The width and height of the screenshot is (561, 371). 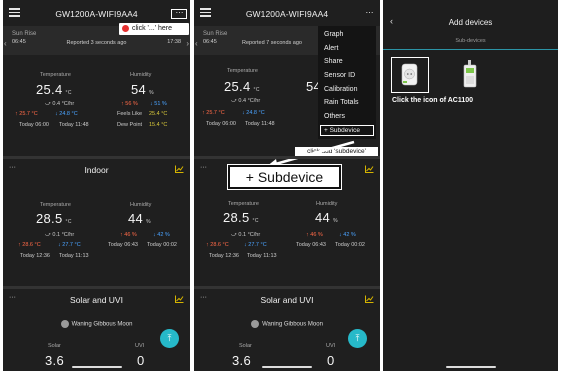 What do you see at coordinates (141, 205) in the screenshot?
I see `indoor-humidity-label: Humidity` at bounding box center [141, 205].